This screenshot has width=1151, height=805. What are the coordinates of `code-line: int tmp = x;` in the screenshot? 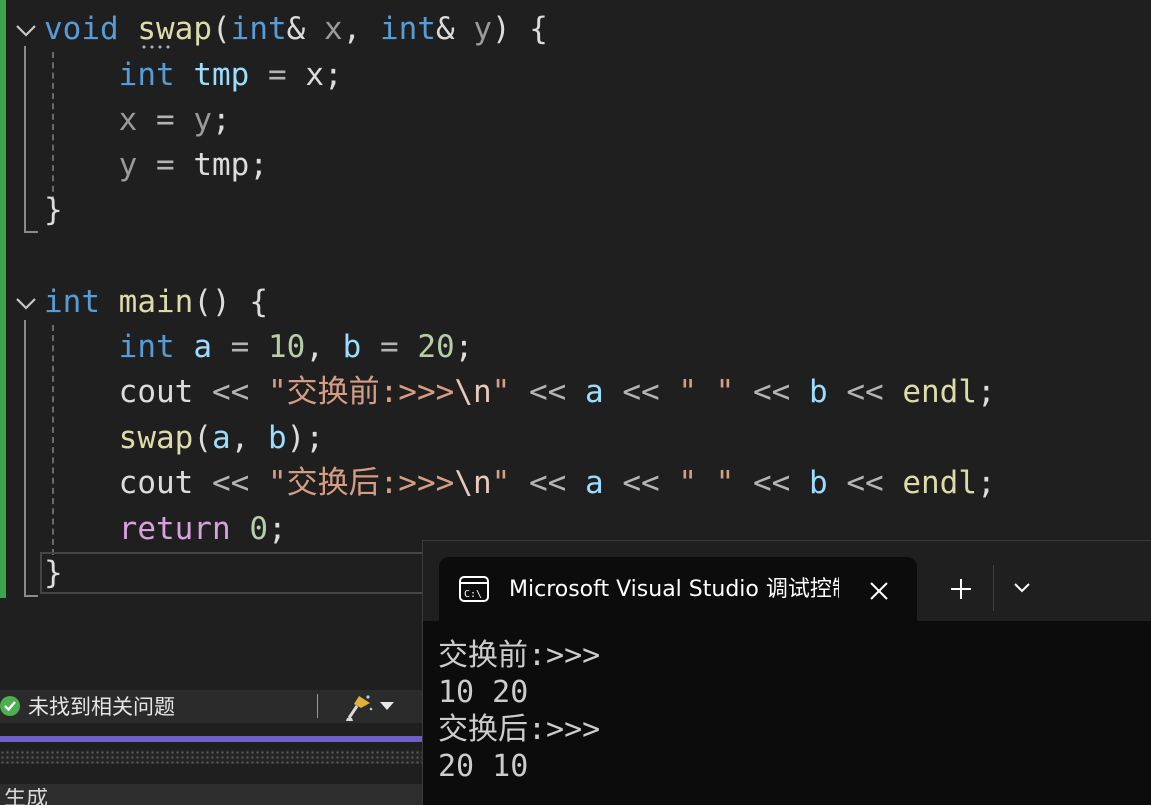 It's located at (193, 75).